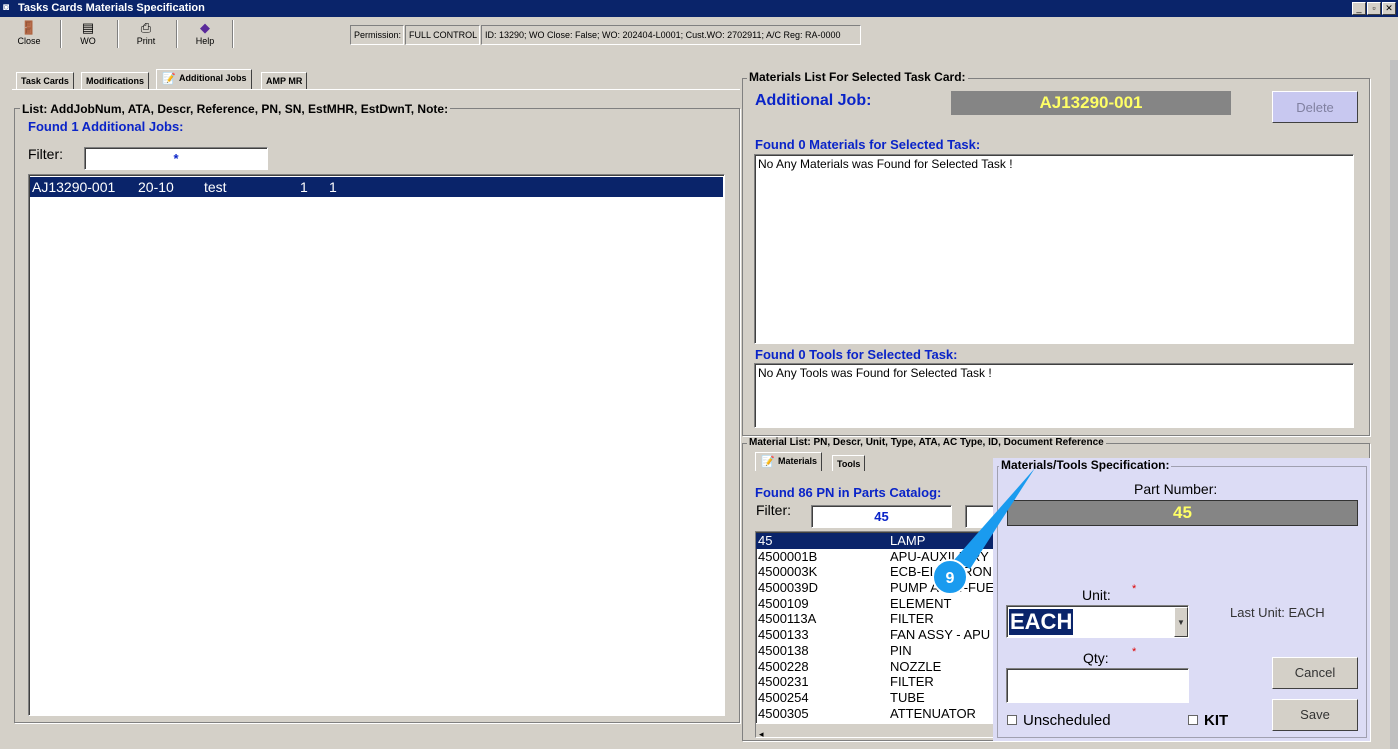 This screenshot has height=749, width=1398. Describe the element at coordinates (880, 667) in the screenshot. I see `list-item: 4500228 NOZZLE` at that location.